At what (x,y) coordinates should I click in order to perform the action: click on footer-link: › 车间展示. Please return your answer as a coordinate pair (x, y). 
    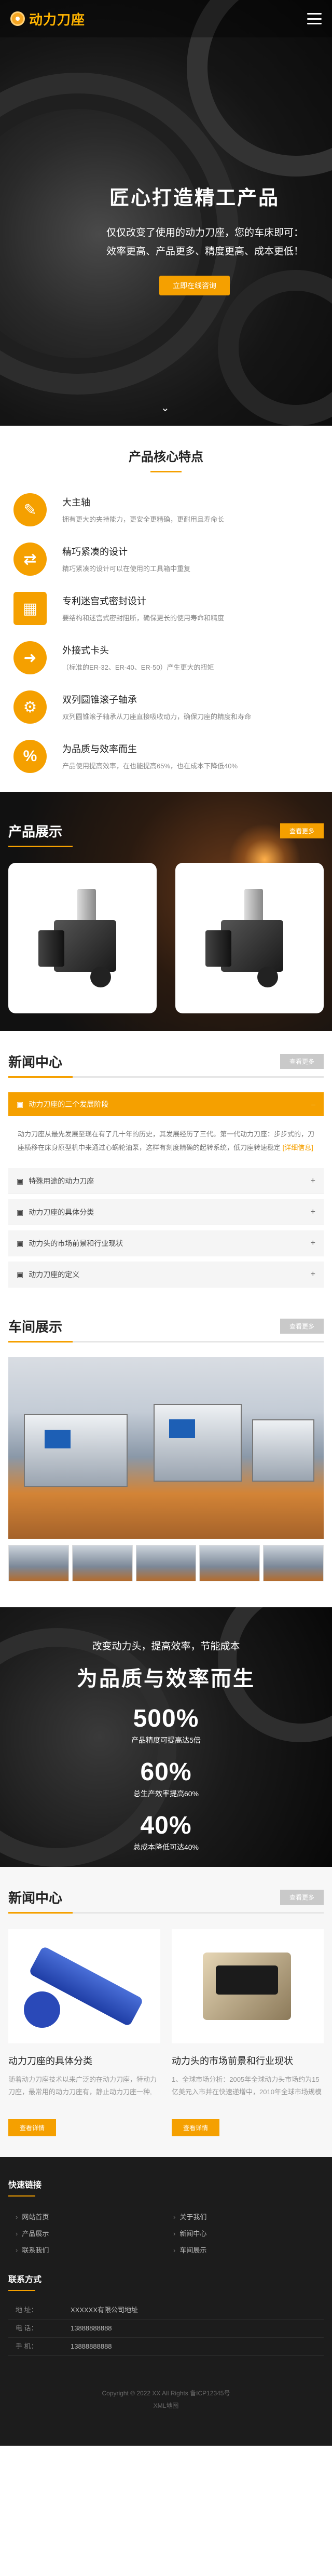
    Looking at the image, I should click on (245, 2250).